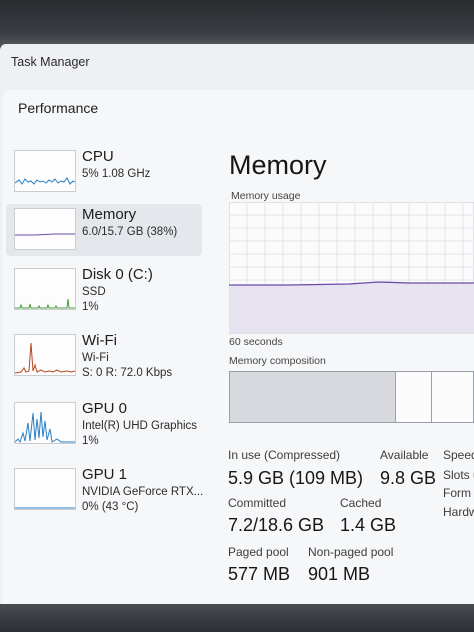  Describe the element at coordinates (258, 552) in the screenshot. I see `paged-pool-label: Paged pool` at that location.